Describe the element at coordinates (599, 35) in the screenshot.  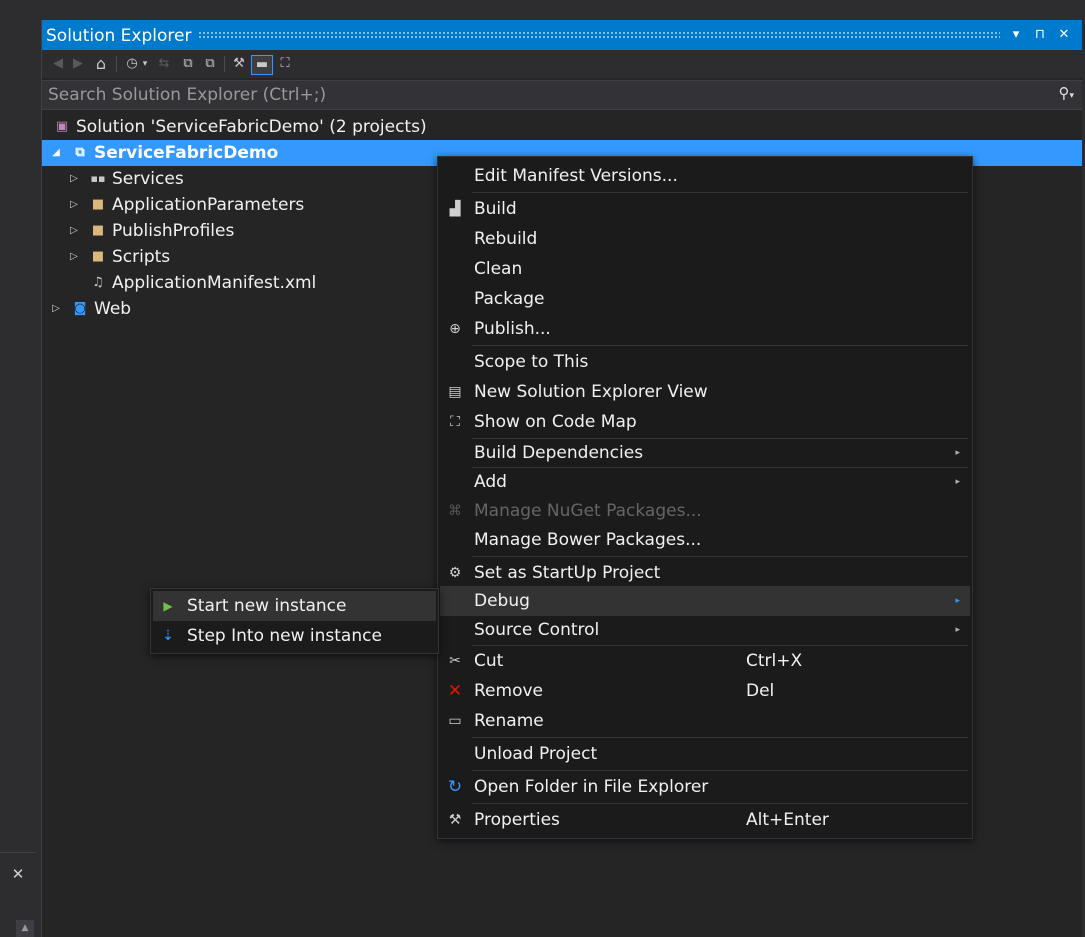
I see `title-grip` at that location.